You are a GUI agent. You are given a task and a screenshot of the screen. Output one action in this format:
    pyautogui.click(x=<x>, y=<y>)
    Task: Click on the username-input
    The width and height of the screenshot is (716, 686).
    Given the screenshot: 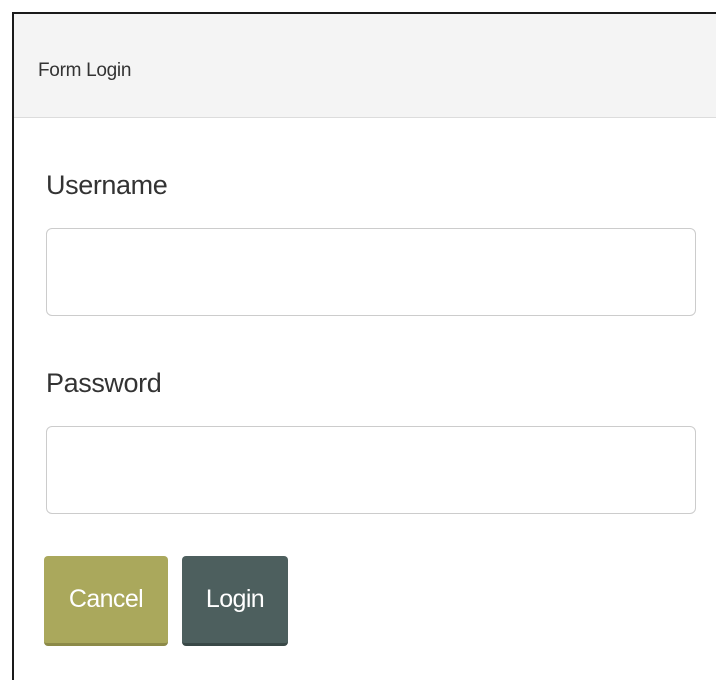 What is the action you would take?
    pyautogui.click(x=371, y=272)
    